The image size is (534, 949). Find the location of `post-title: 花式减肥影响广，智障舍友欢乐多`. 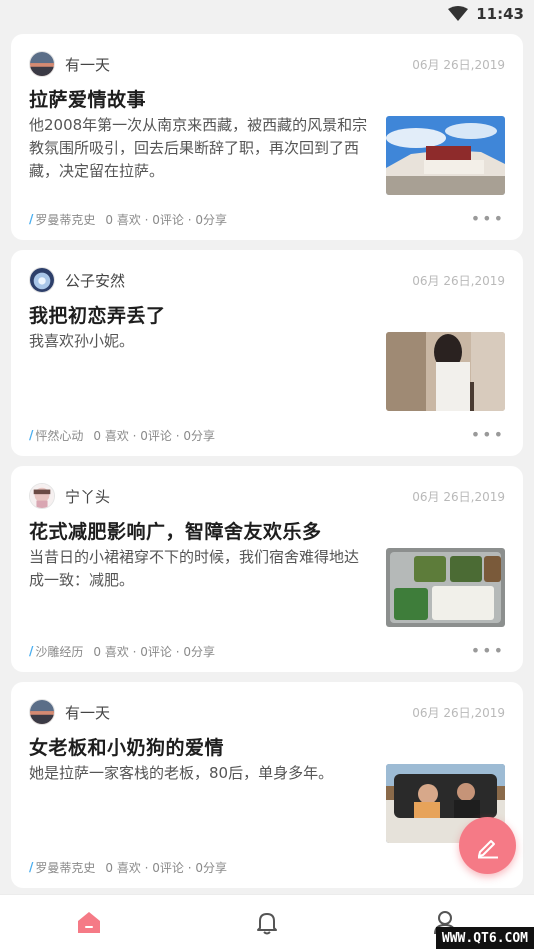

post-title: 花式减肥影响广，智障舍友欢乐多 is located at coordinates (267, 530).